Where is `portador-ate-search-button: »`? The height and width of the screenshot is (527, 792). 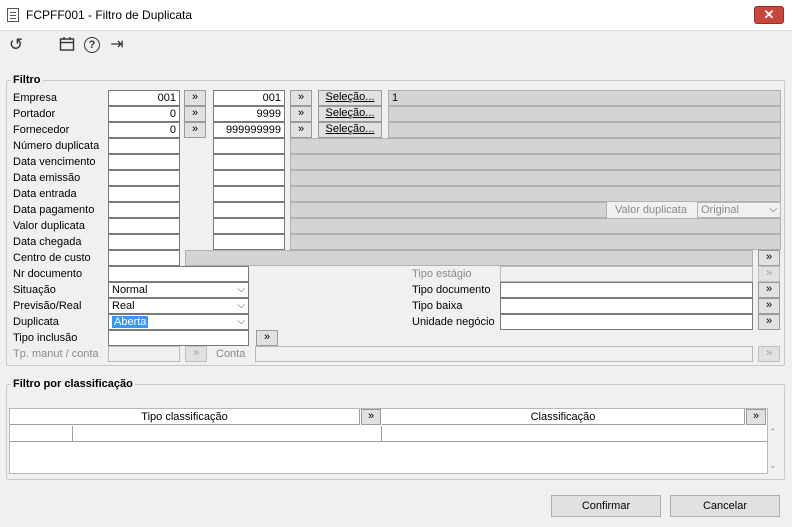
portador-ate-search-button: » is located at coordinates (301, 114).